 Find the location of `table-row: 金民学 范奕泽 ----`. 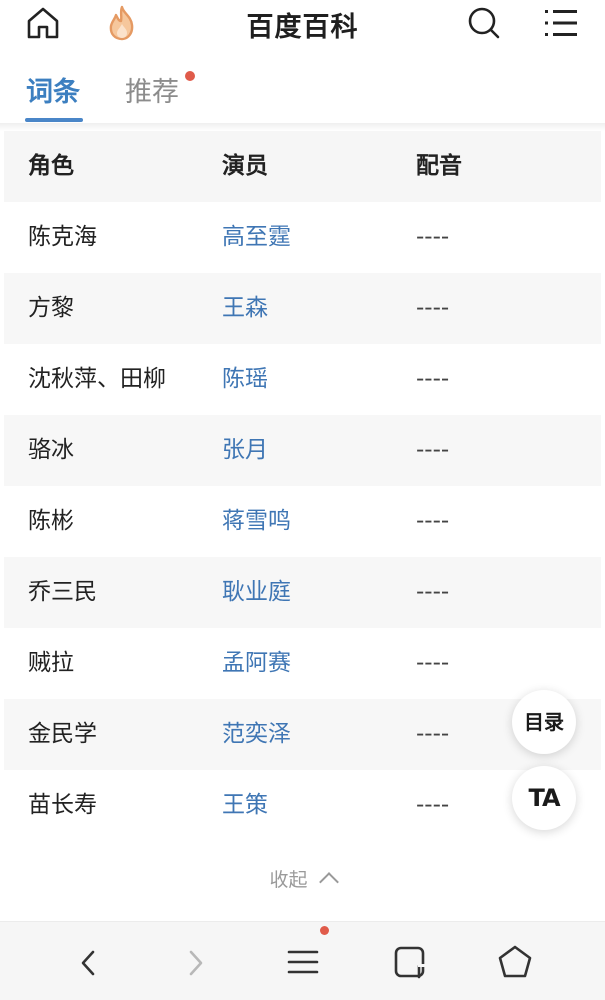

table-row: 金民学 范奕泽 ---- is located at coordinates (302, 734).